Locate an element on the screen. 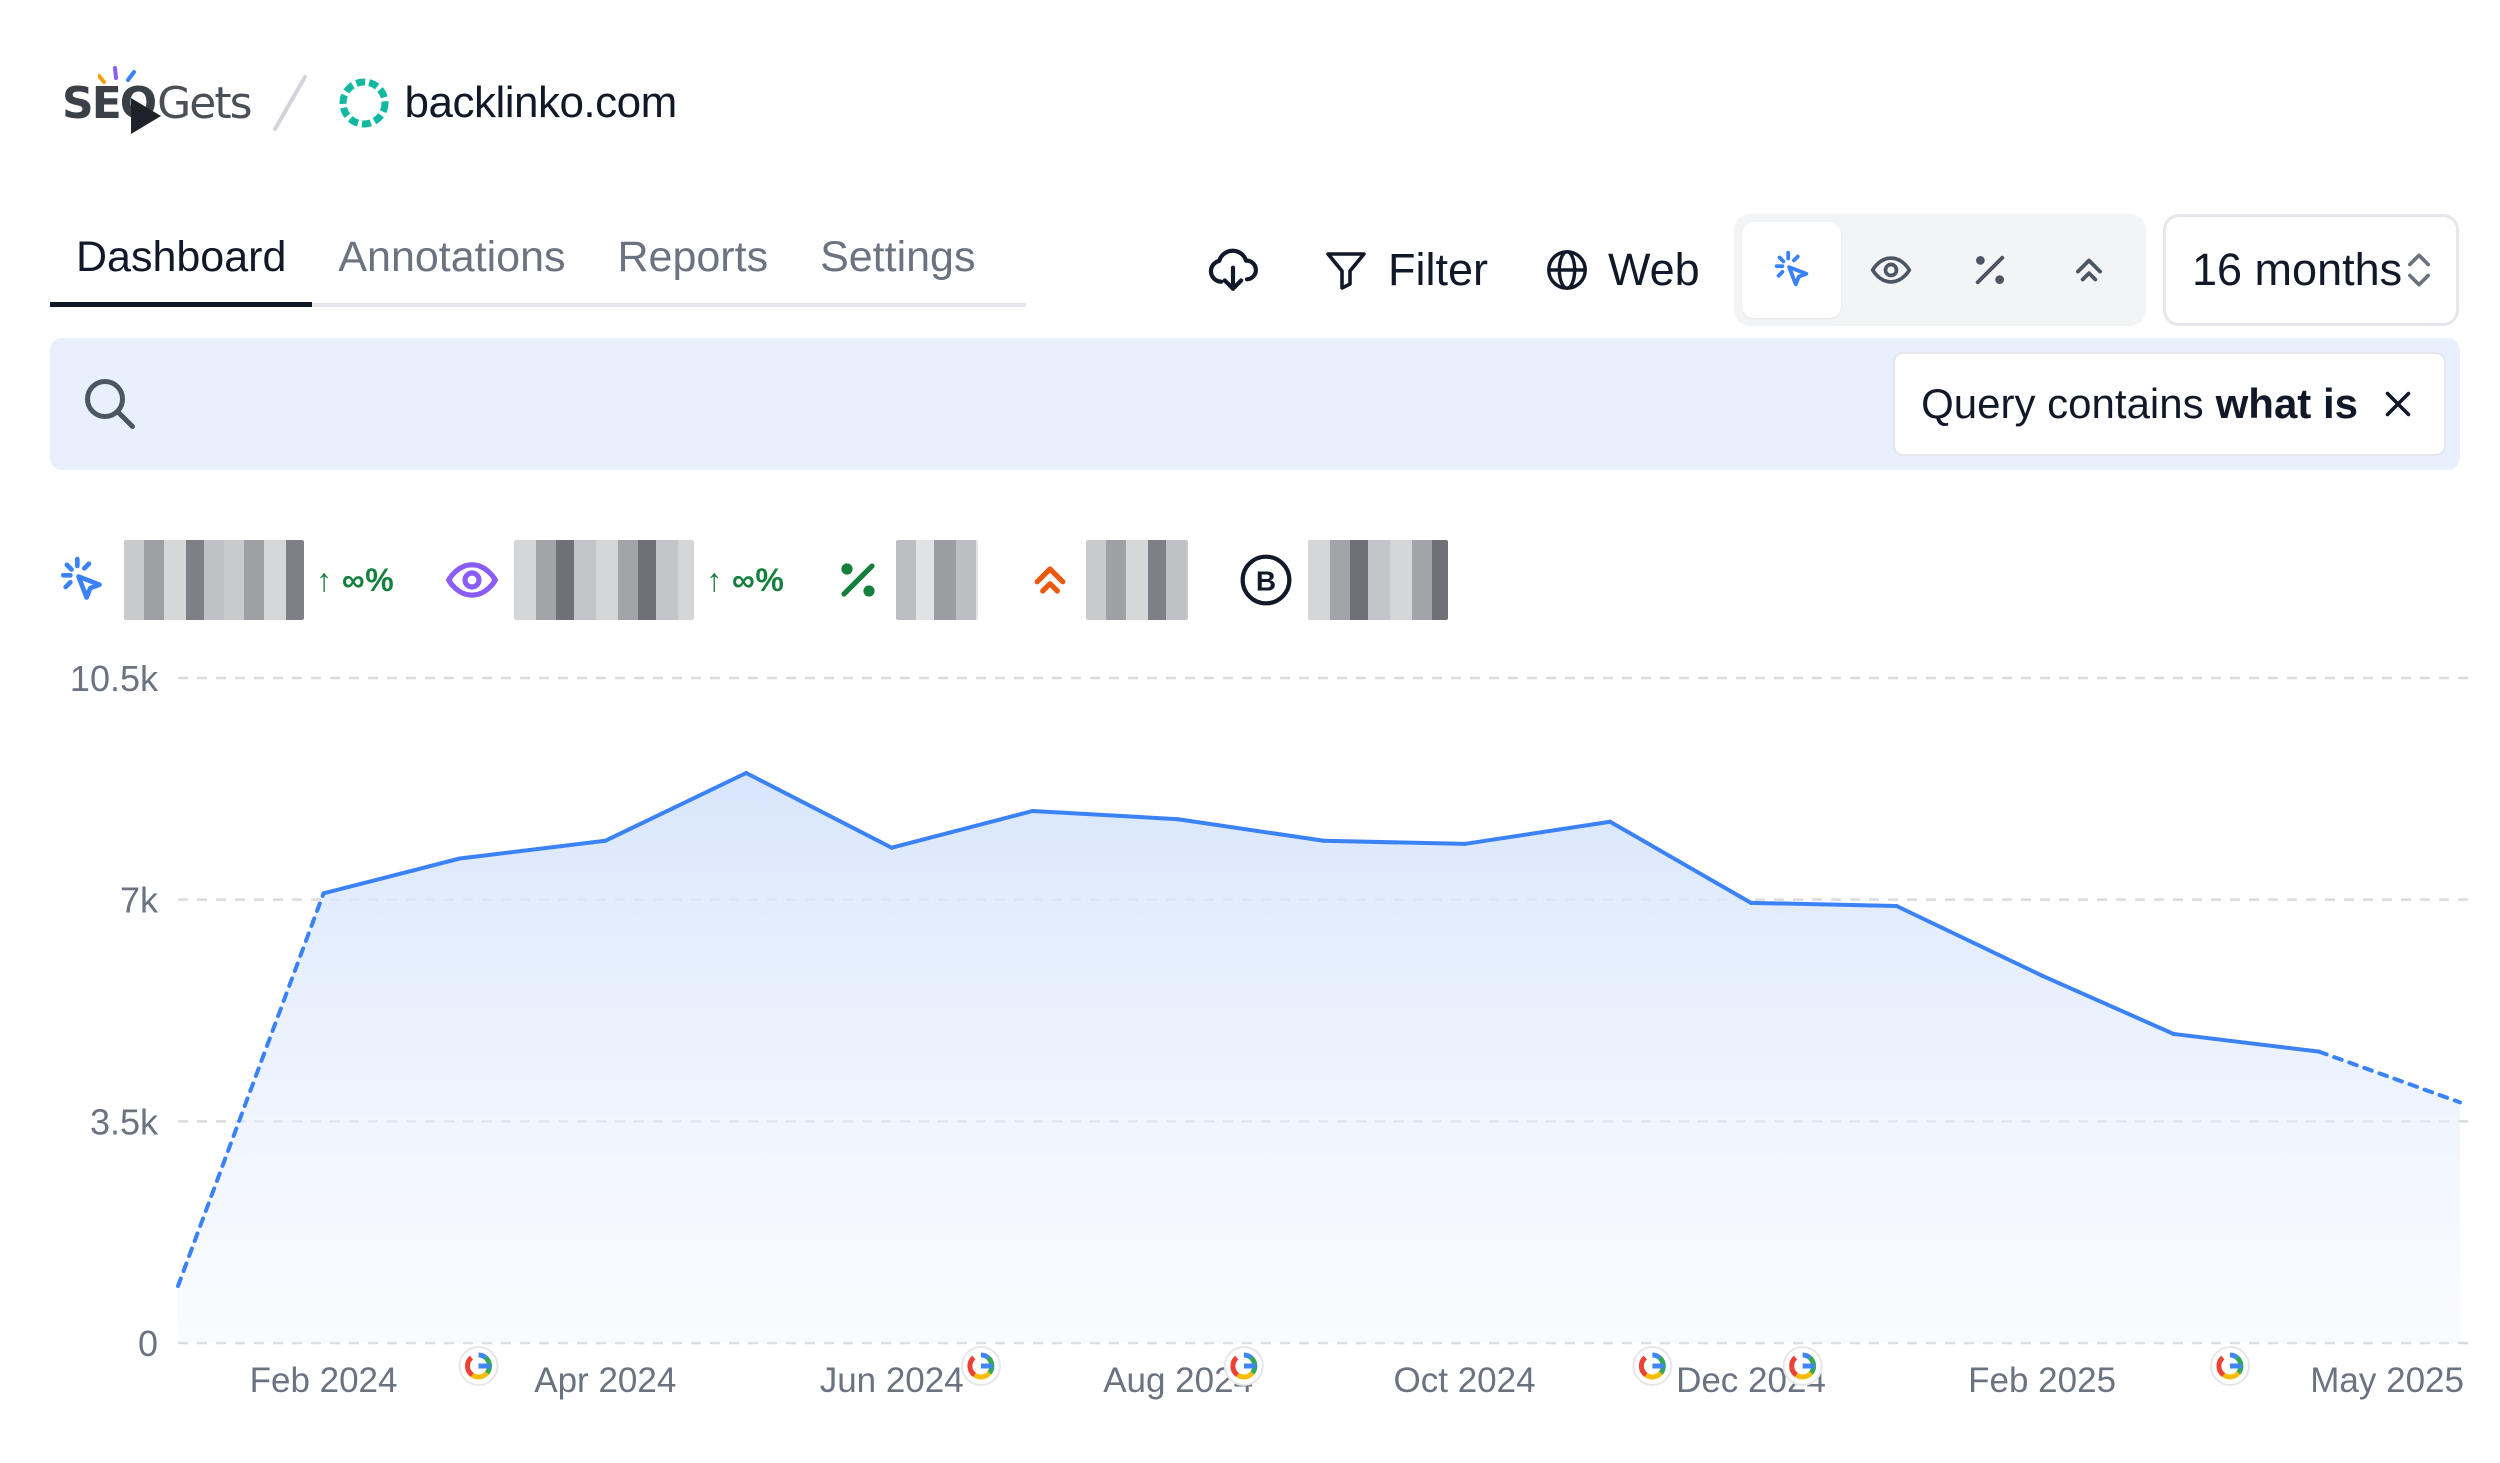 This screenshot has height=1463, width=2500. active-filter-chip: Query contains what is is located at coordinates (2169, 404).